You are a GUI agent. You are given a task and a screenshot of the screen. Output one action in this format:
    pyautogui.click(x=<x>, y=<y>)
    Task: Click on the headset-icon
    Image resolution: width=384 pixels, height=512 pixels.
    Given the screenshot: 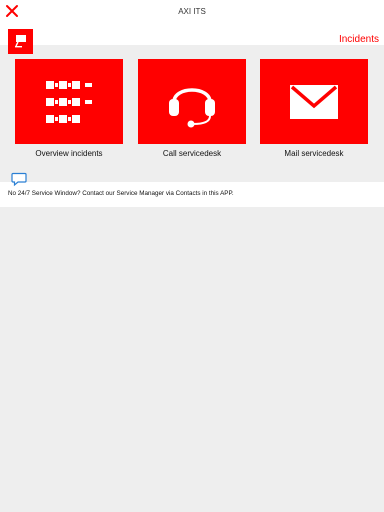 What is the action you would take?
    pyautogui.click(x=192, y=107)
    